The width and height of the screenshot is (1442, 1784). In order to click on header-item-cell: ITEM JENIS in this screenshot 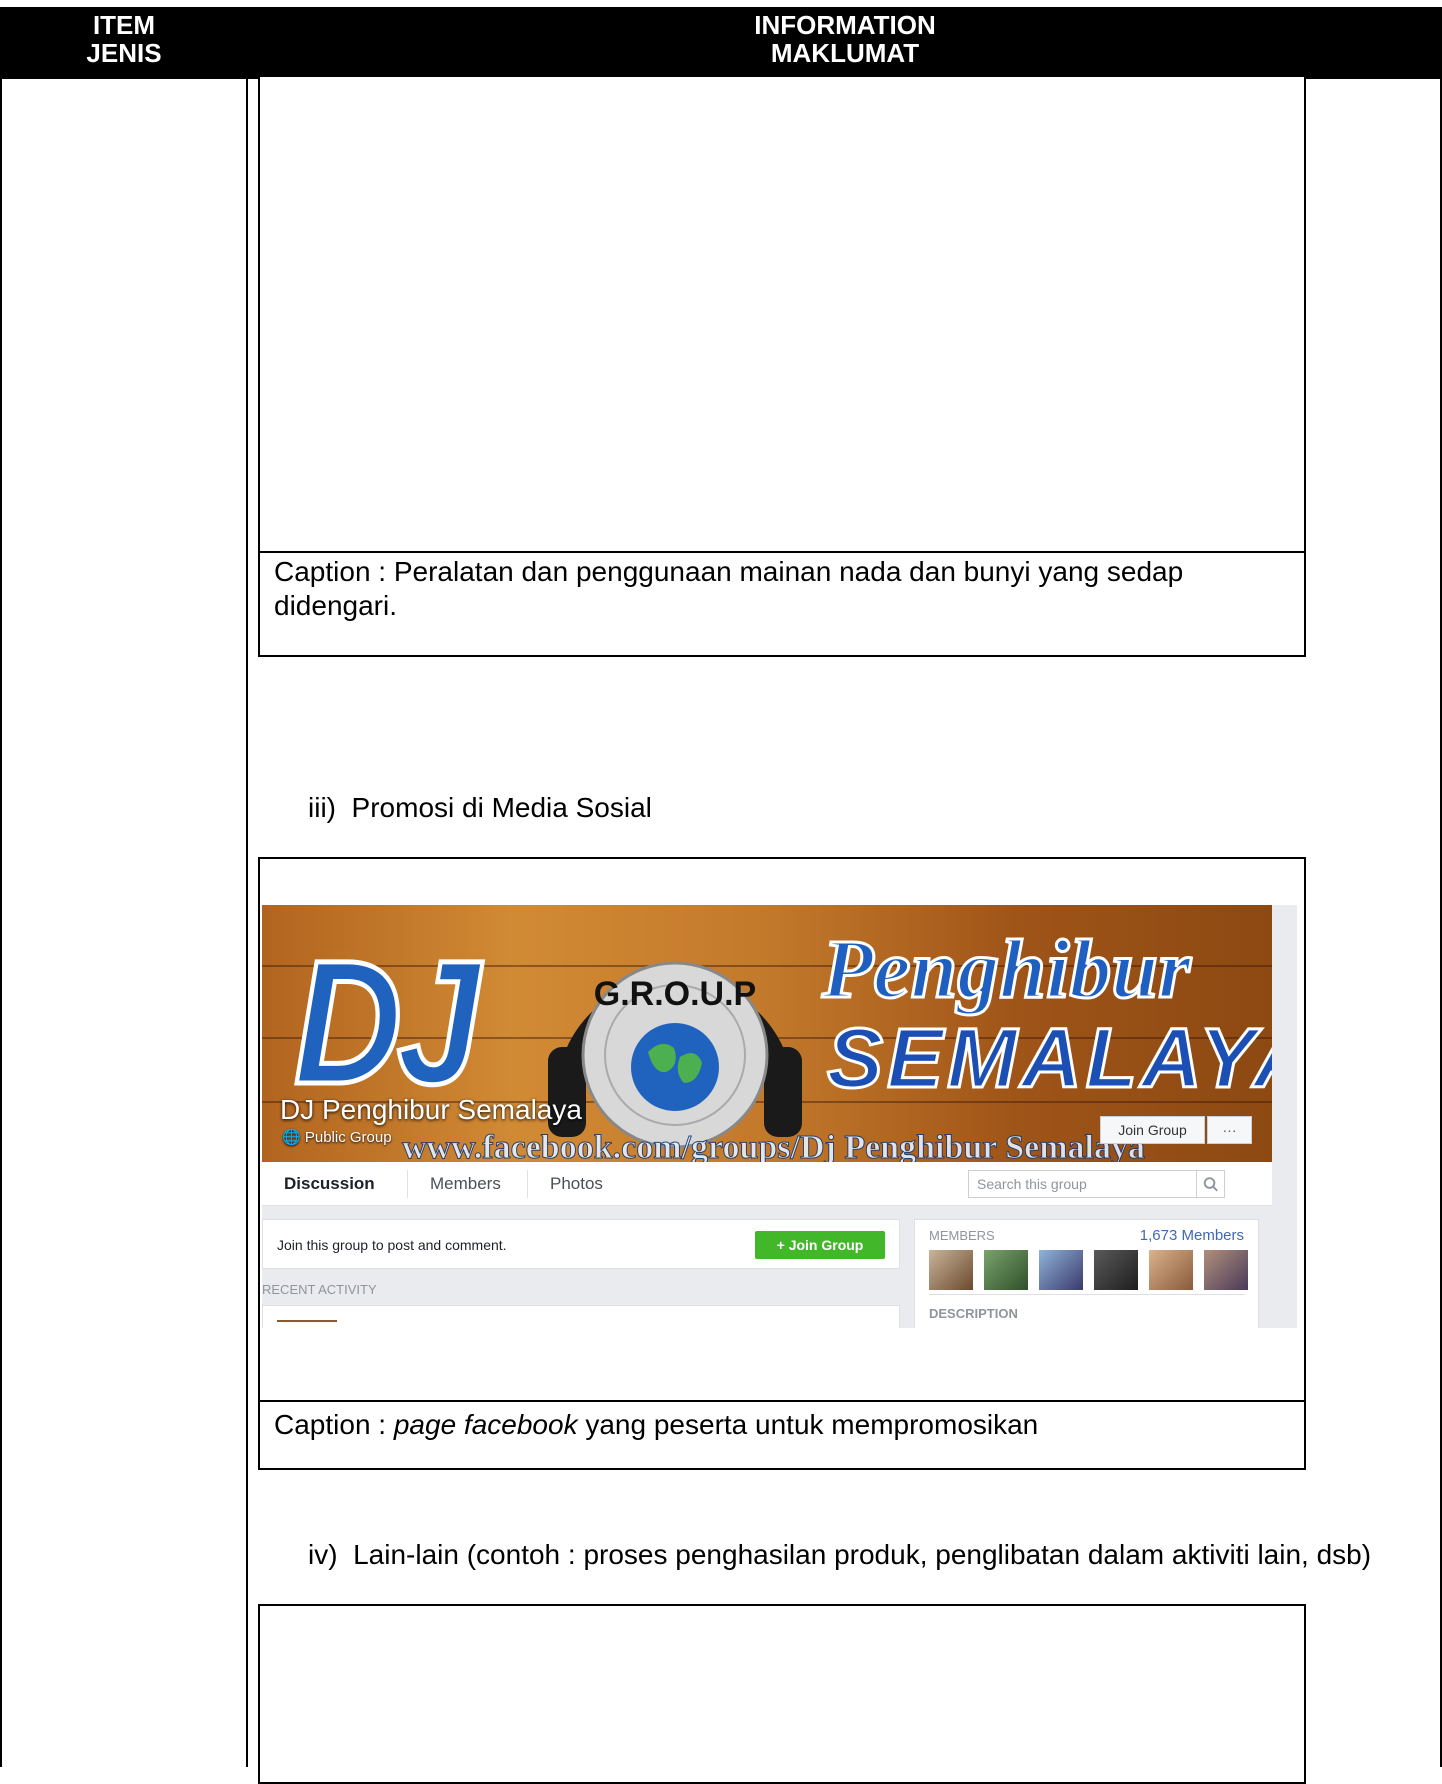, I will do `click(124, 39)`.